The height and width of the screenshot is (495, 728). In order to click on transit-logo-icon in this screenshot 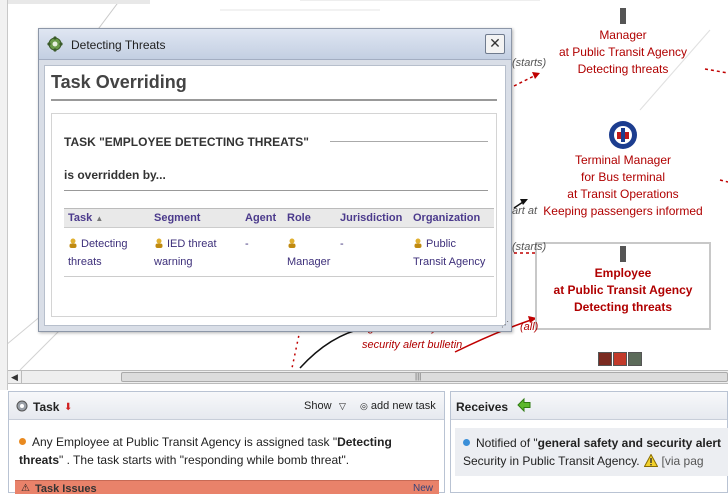, I will do `click(623, 135)`.